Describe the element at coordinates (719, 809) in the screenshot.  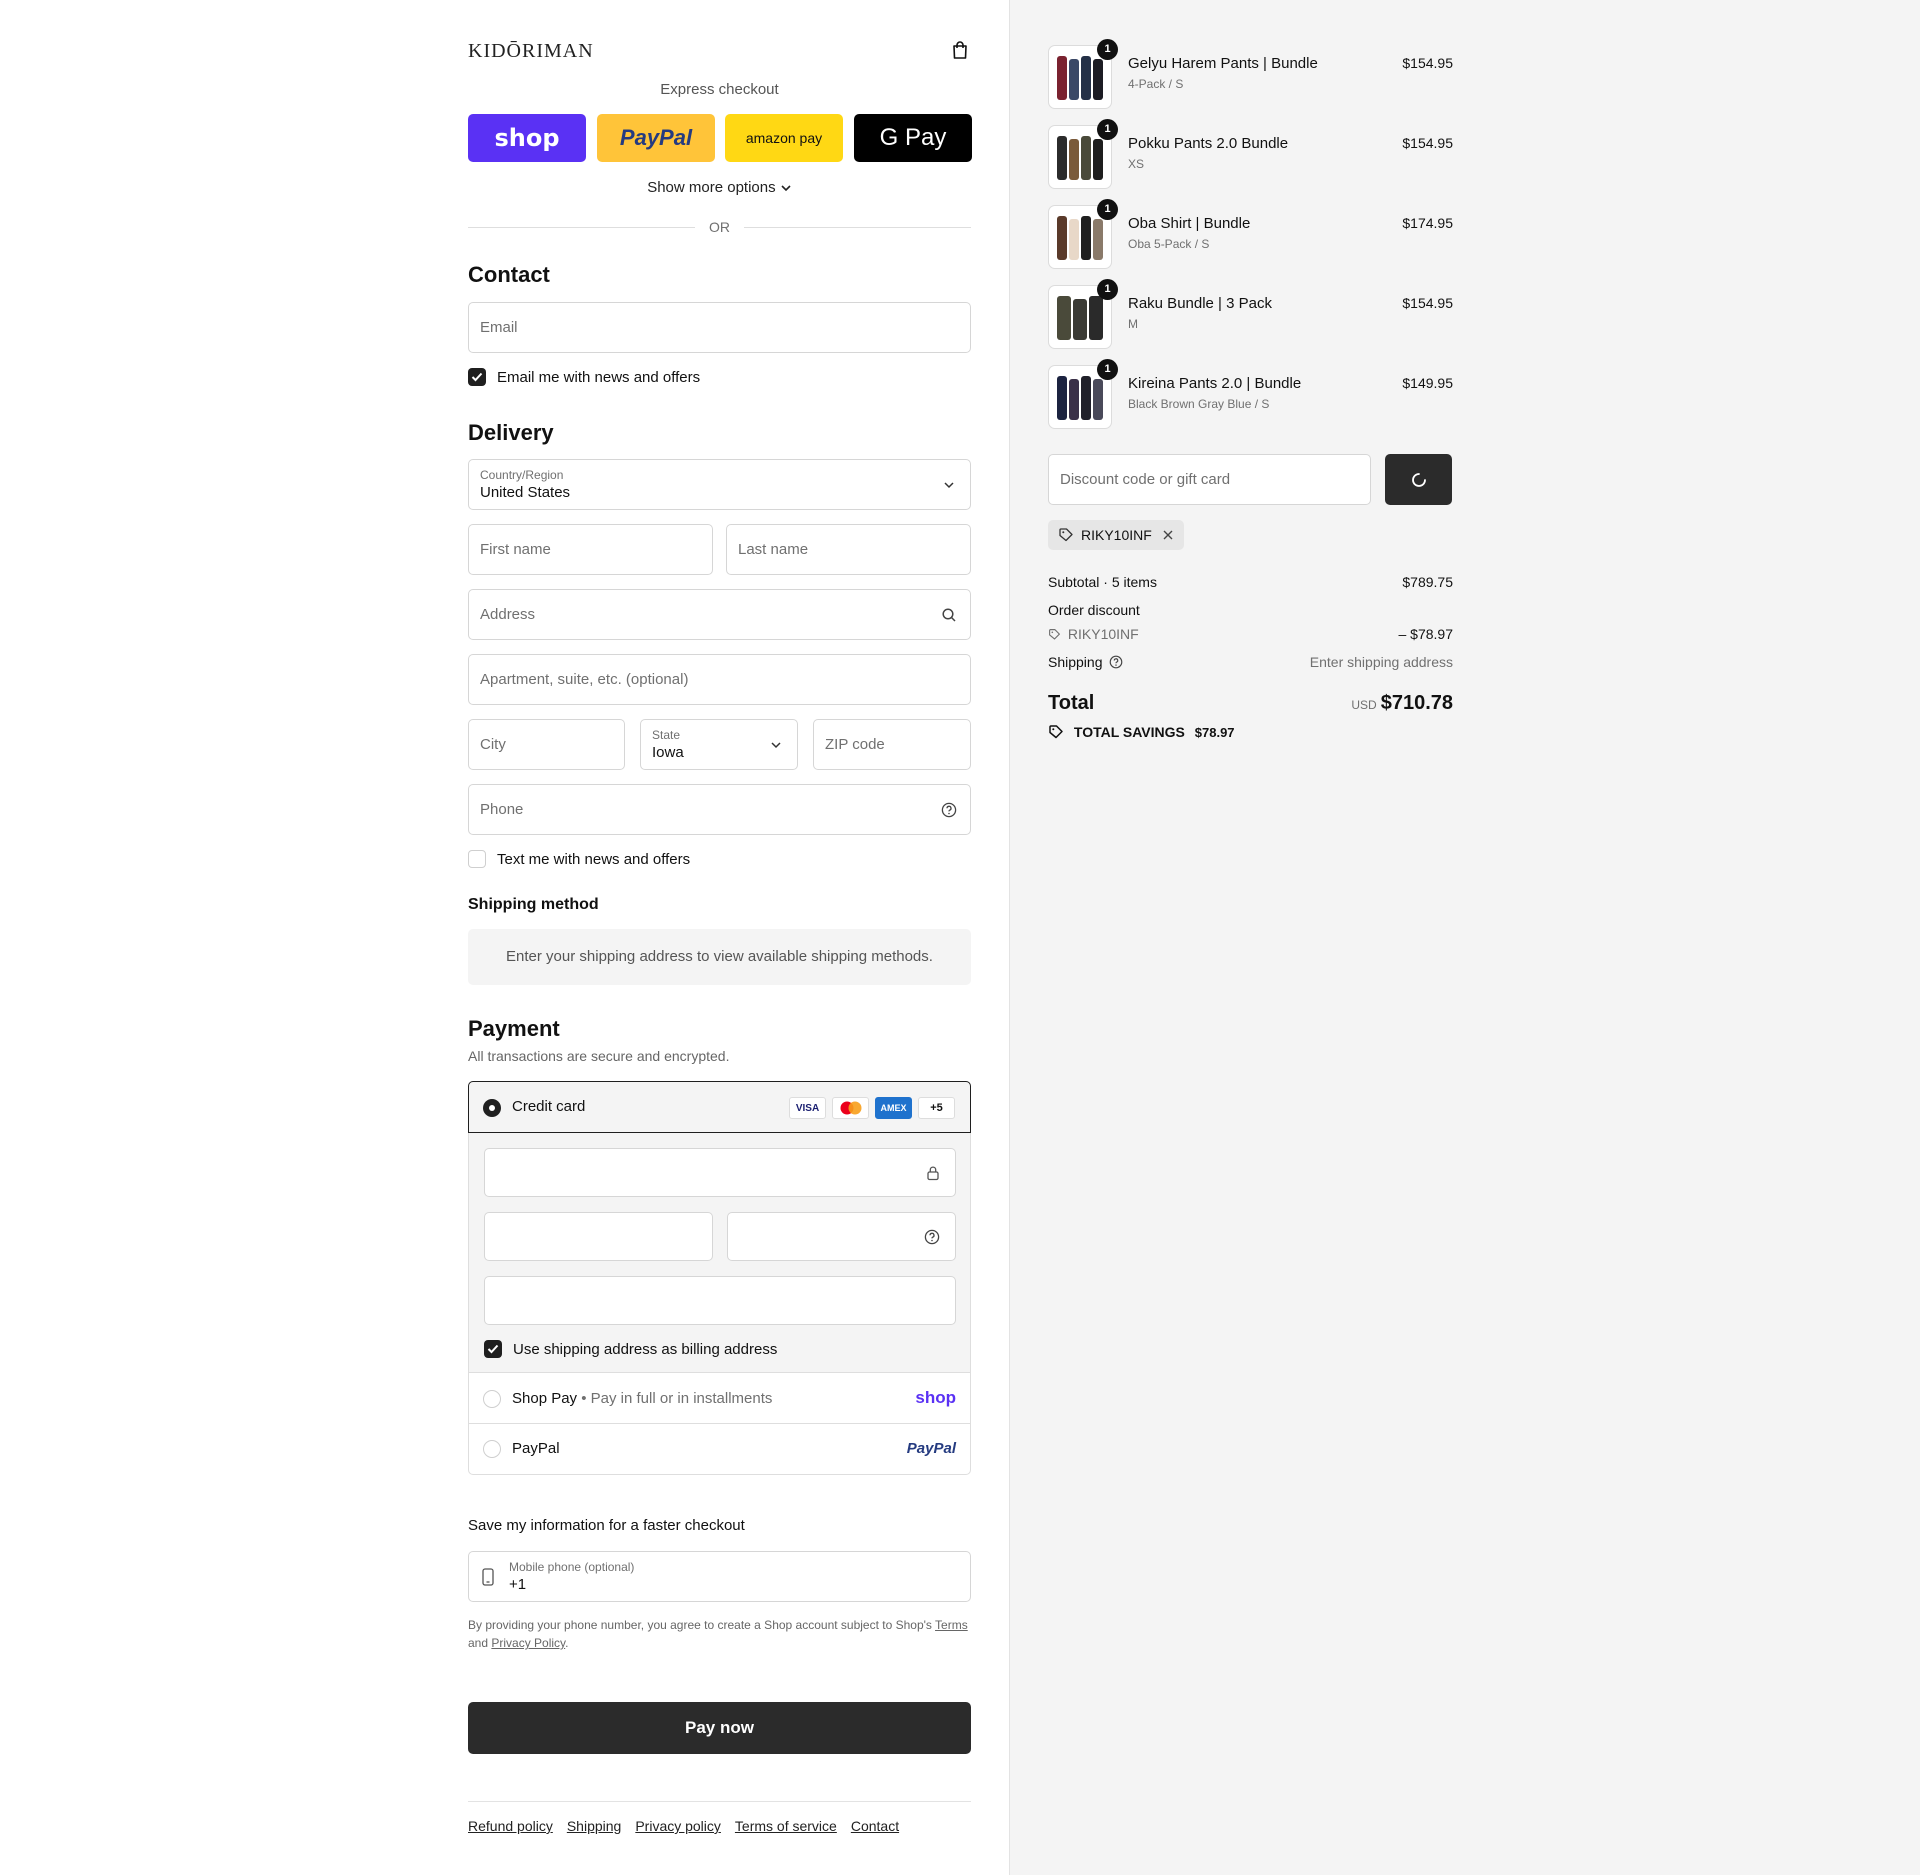
I see `phone-field: Phone` at that location.